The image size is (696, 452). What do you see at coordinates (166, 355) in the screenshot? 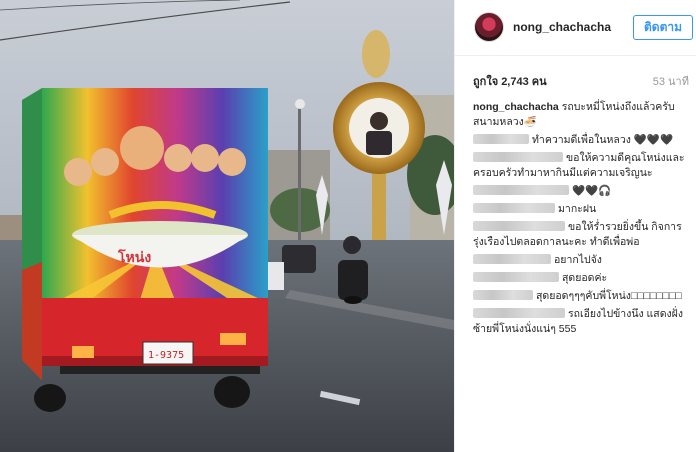
I see `license-plate: 1-9375` at bounding box center [166, 355].